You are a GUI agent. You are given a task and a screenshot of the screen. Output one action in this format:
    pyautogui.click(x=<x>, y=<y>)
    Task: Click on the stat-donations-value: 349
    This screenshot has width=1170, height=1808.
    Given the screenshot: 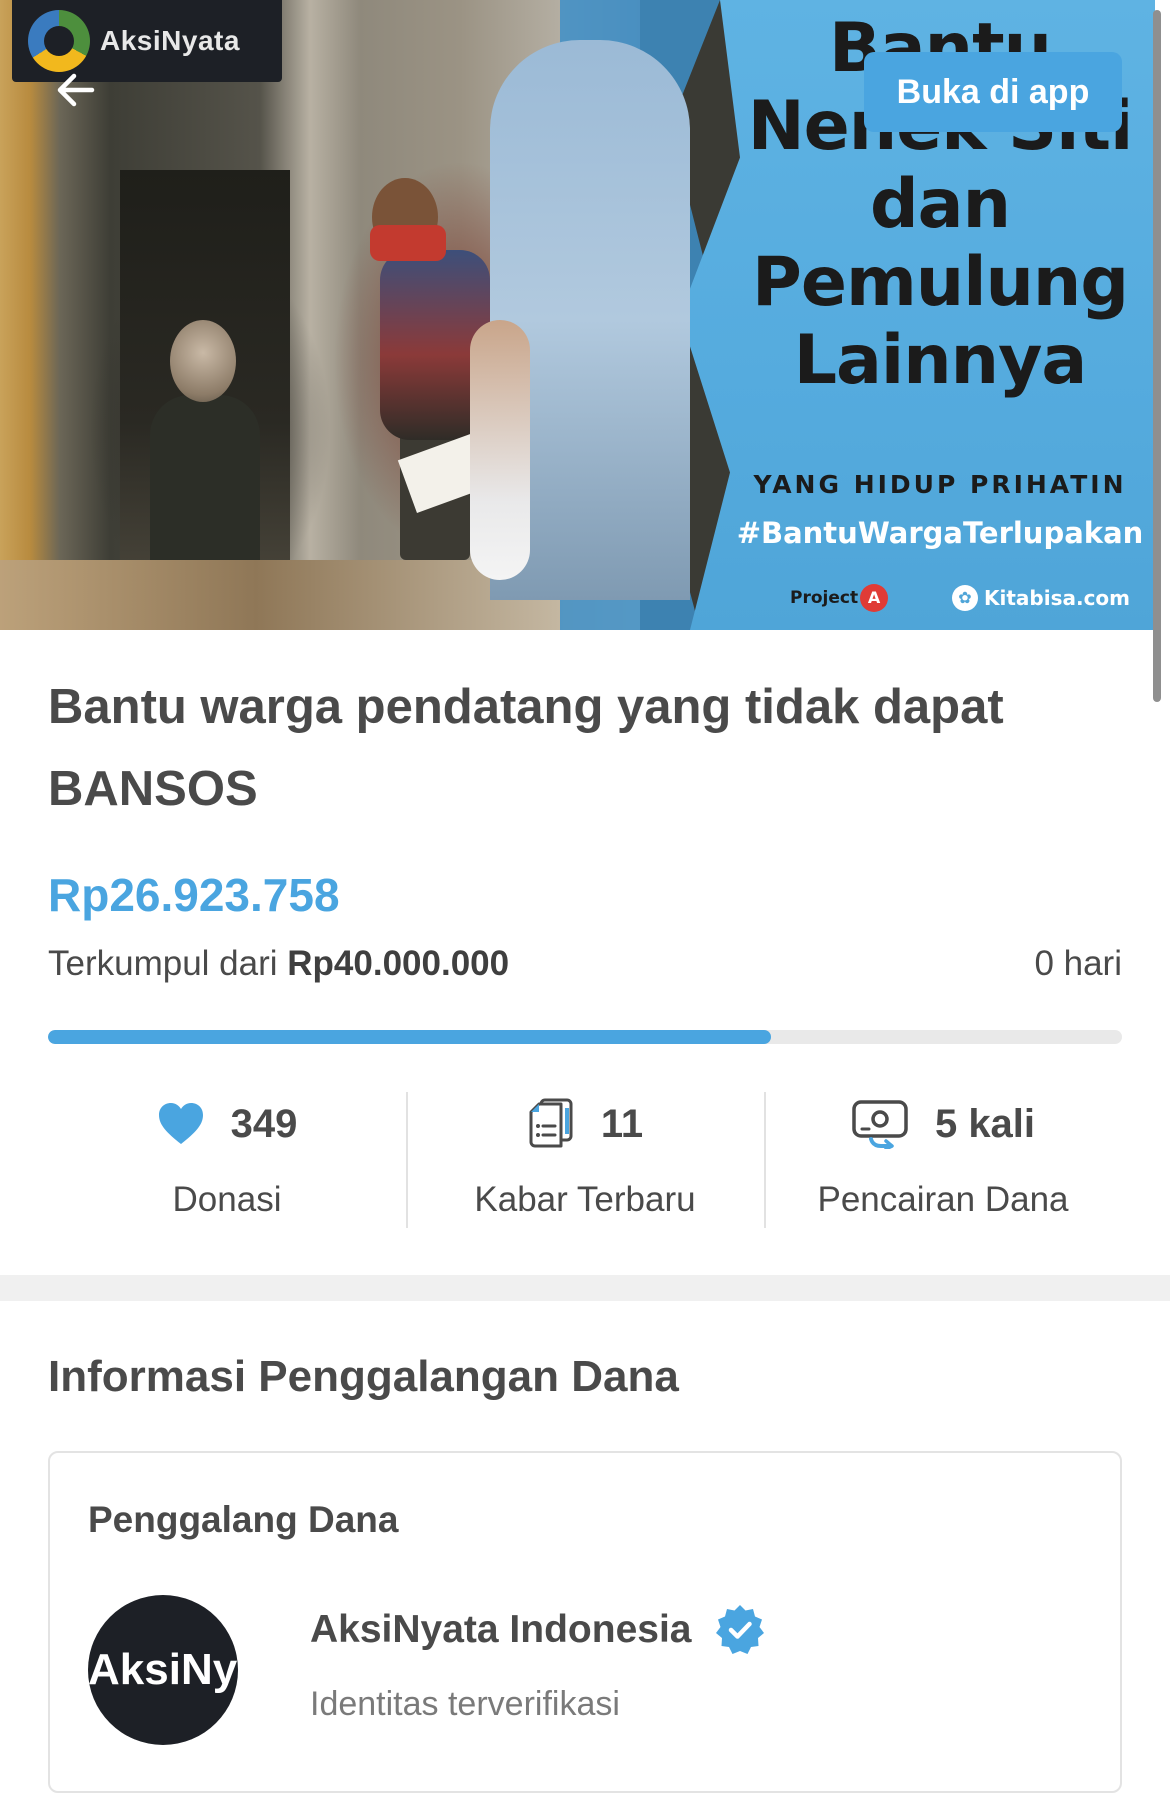 What is the action you would take?
    pyautogui.click(x=264, y=1123)
    